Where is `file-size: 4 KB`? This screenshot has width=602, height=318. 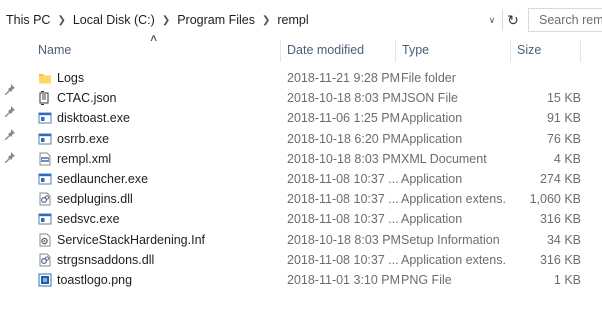 file-size: 4 KB is located at coordinates (567, 158).